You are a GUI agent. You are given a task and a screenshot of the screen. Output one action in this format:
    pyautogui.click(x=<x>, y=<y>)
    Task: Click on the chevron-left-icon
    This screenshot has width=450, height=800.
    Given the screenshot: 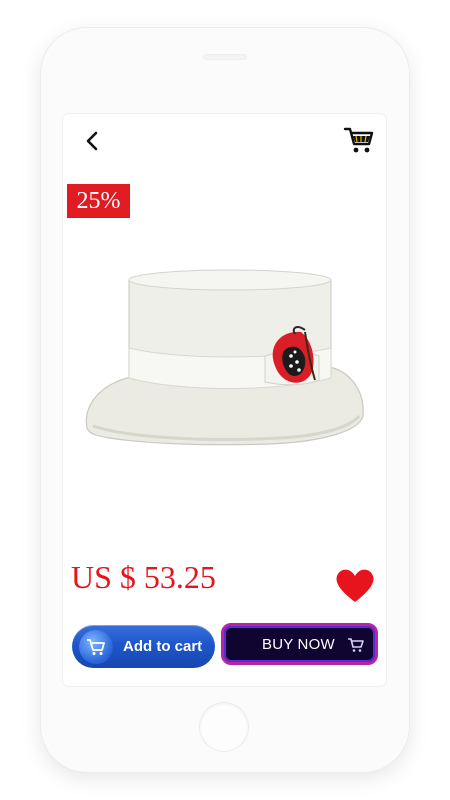 What is the action you would take?
    pyautogui.click(x=92, y=141)
    